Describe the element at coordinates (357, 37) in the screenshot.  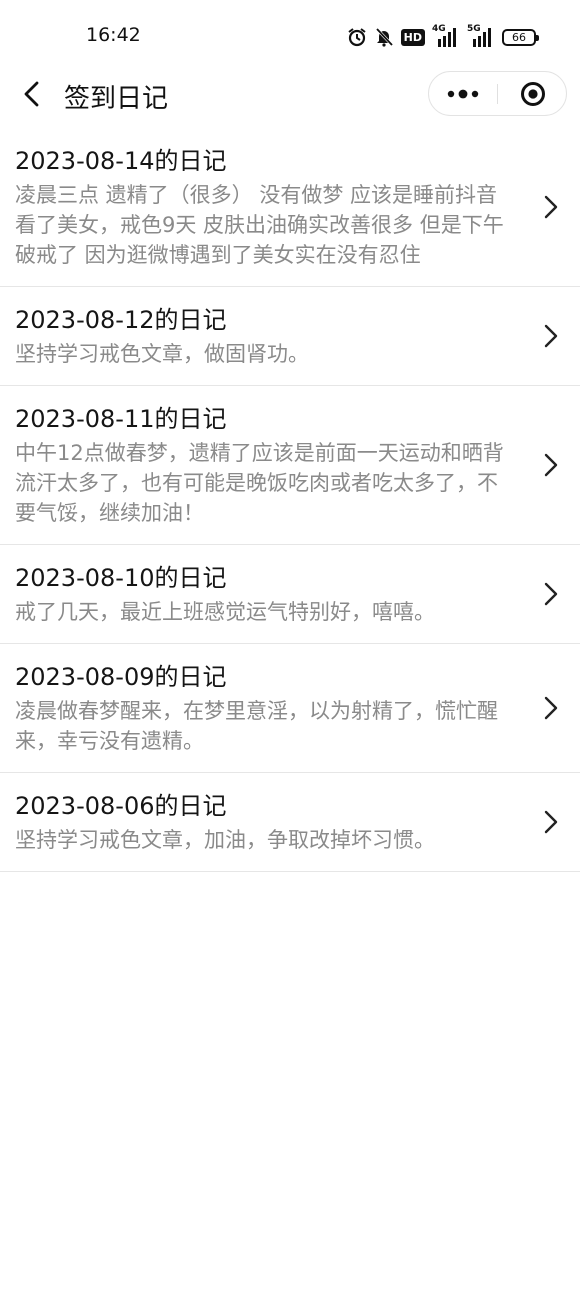
I see `alarm-icon` at that location.